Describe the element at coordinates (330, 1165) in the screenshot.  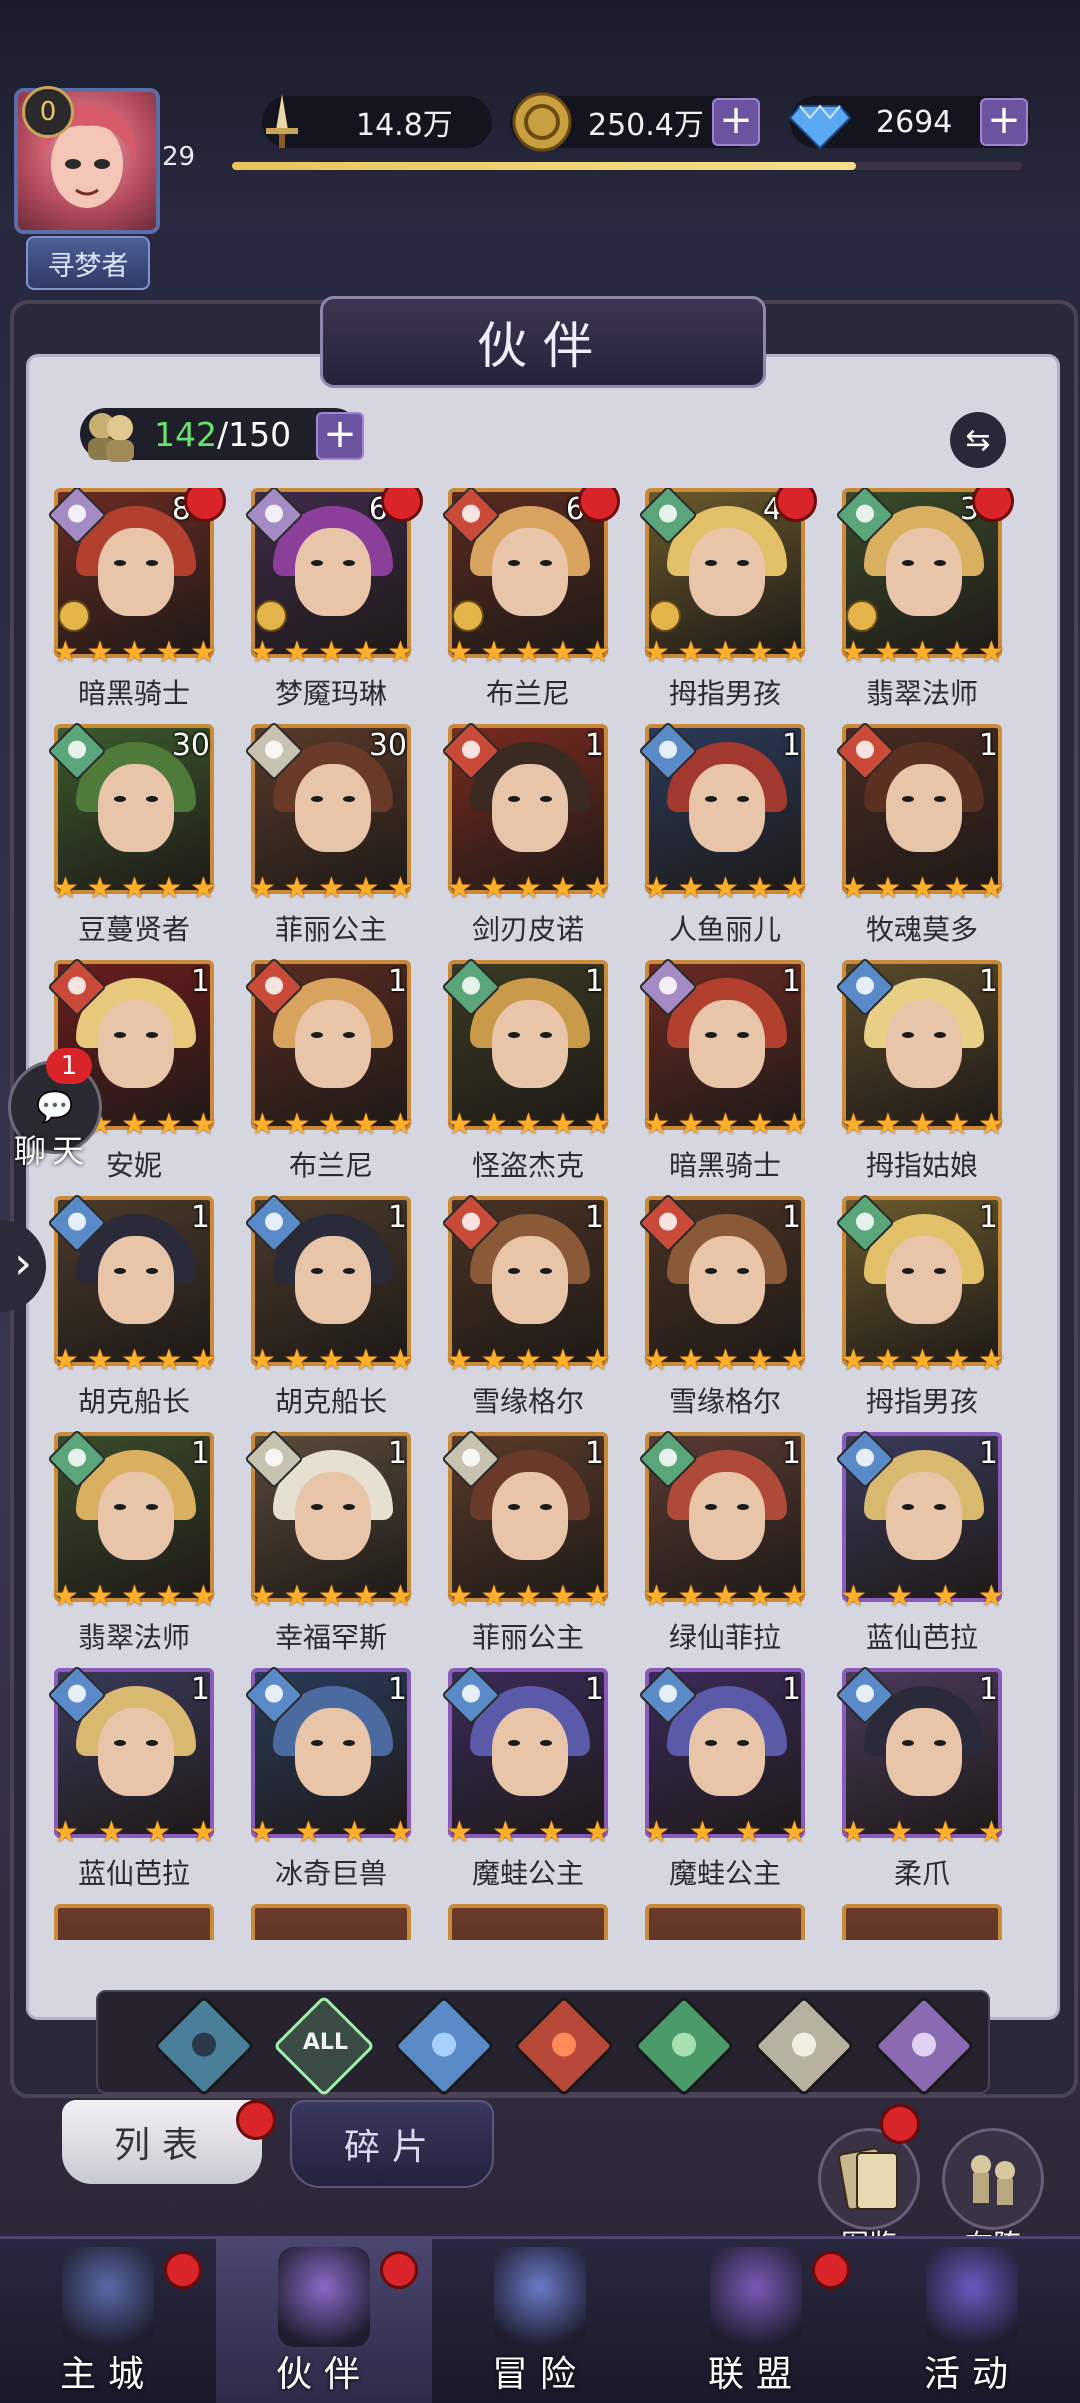
I see `hero-name: 布兰尼` at that location.